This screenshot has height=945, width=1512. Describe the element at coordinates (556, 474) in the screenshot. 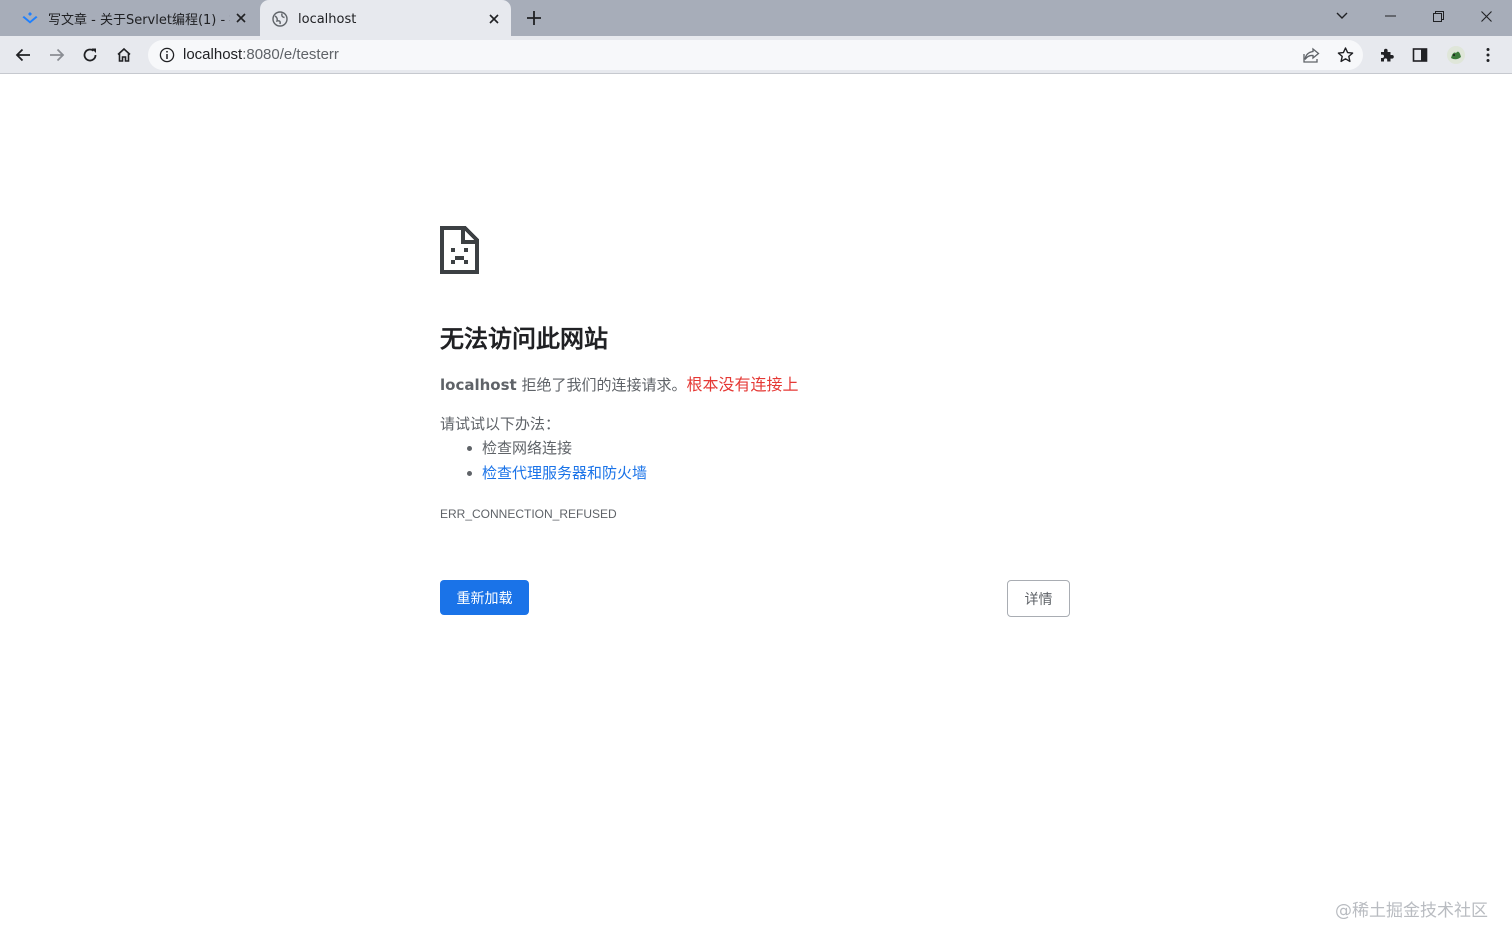

I see `suggestion-check-proxy-link: 检查代理服务器和防火墙` at that location.